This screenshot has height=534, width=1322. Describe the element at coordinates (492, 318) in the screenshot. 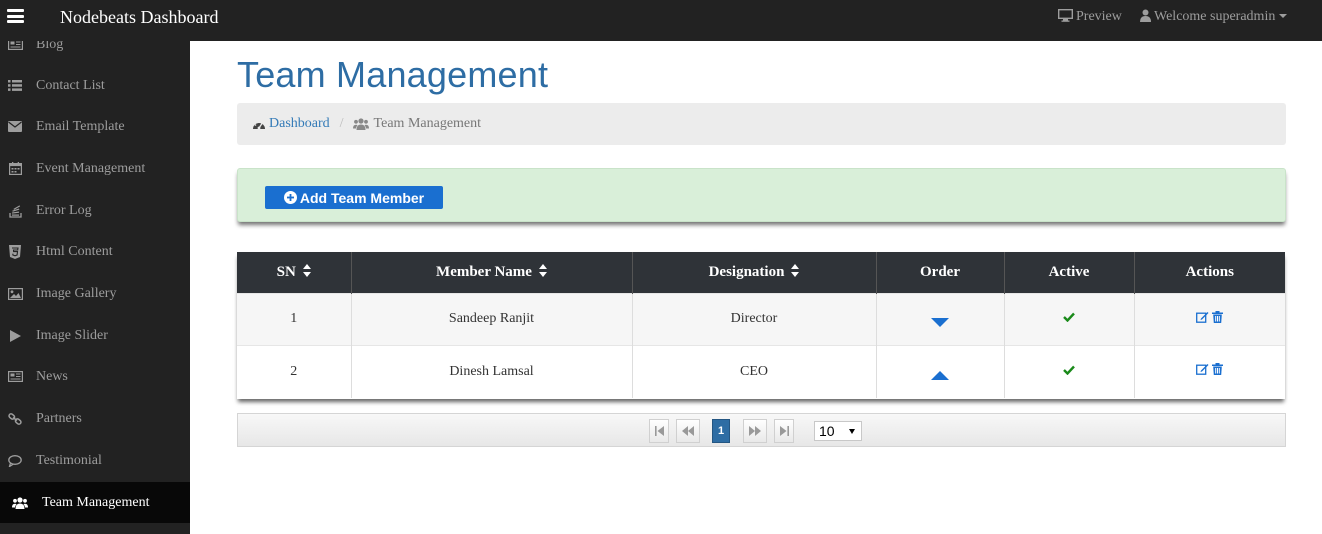

I see `cell-member-name: Sandeep Ranjit` at that location.